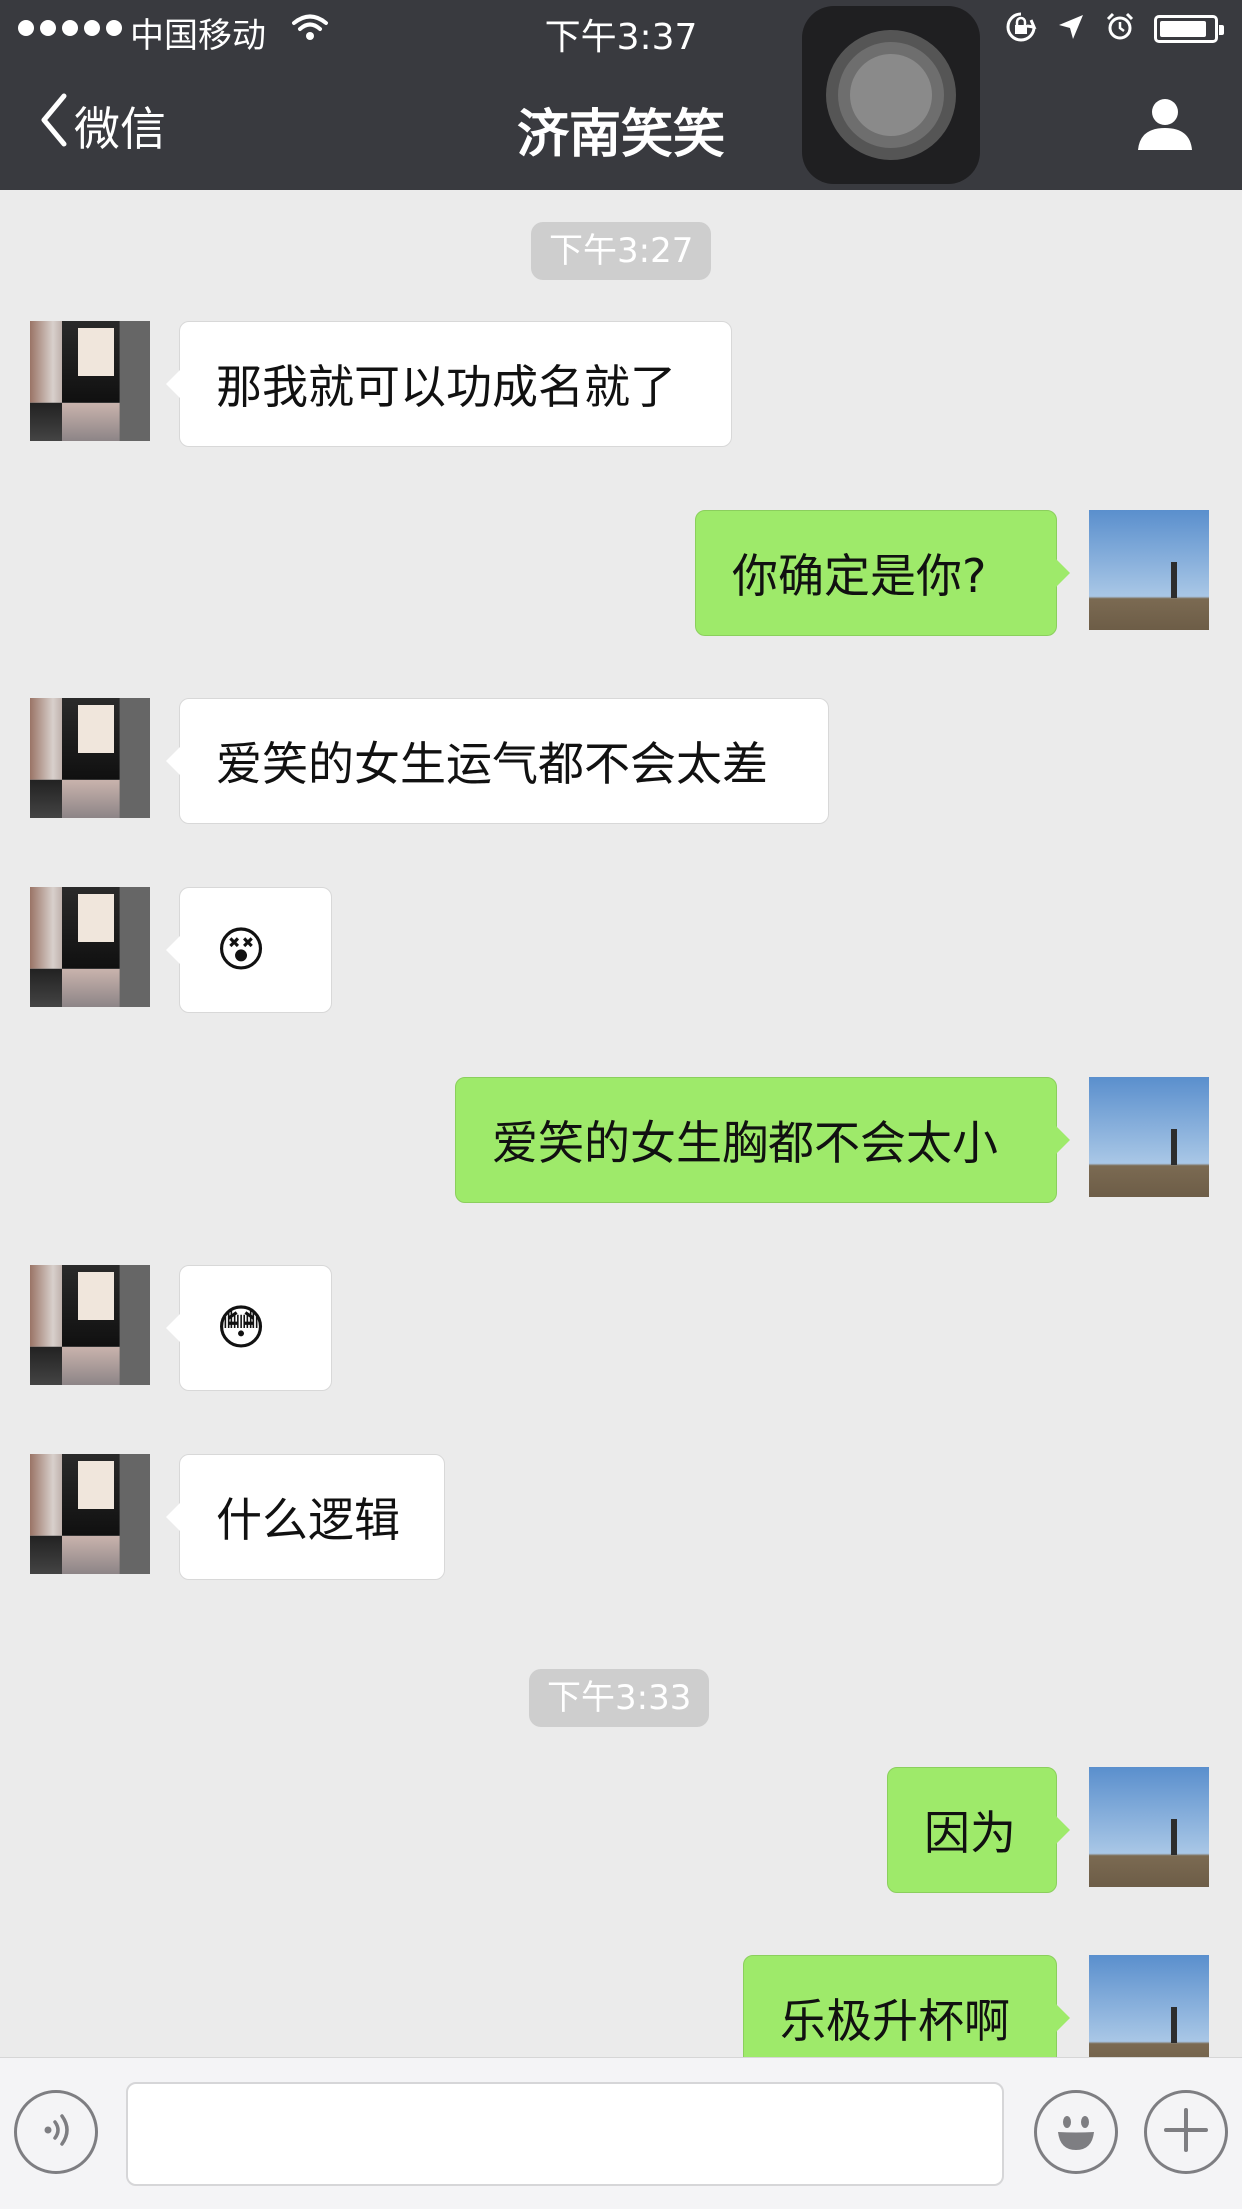 This screenshot has width=1242, height=2209. I want to click on message-bubble-incoming: 那我就可以功成名就了, so click(449, 384).